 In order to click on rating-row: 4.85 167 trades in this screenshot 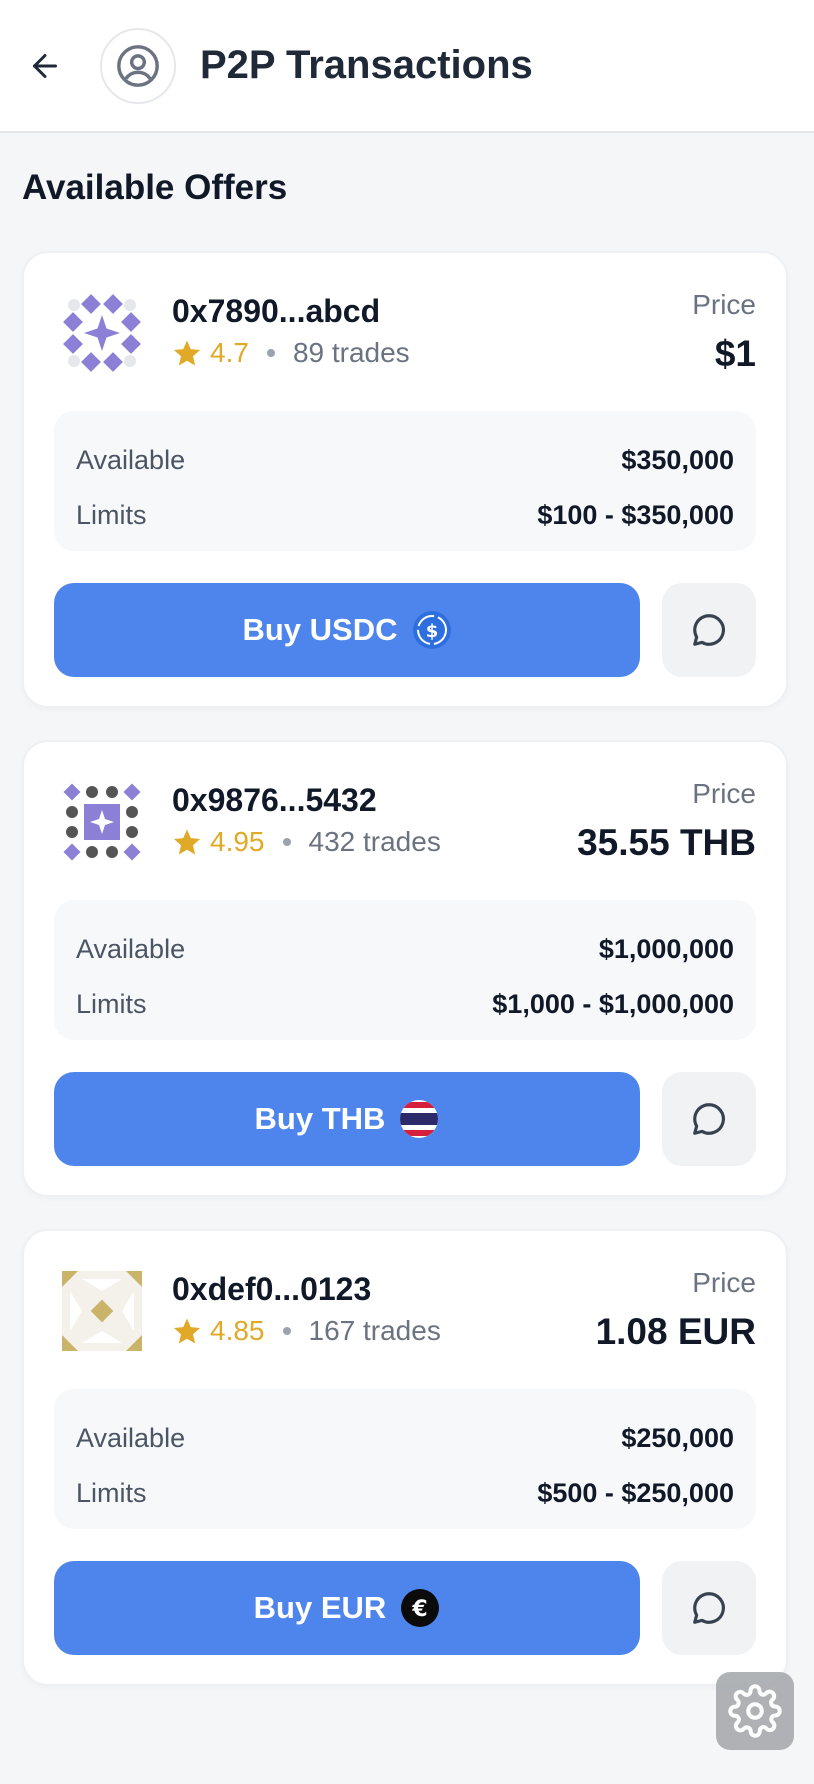, I will do `click(306, 1331)`.